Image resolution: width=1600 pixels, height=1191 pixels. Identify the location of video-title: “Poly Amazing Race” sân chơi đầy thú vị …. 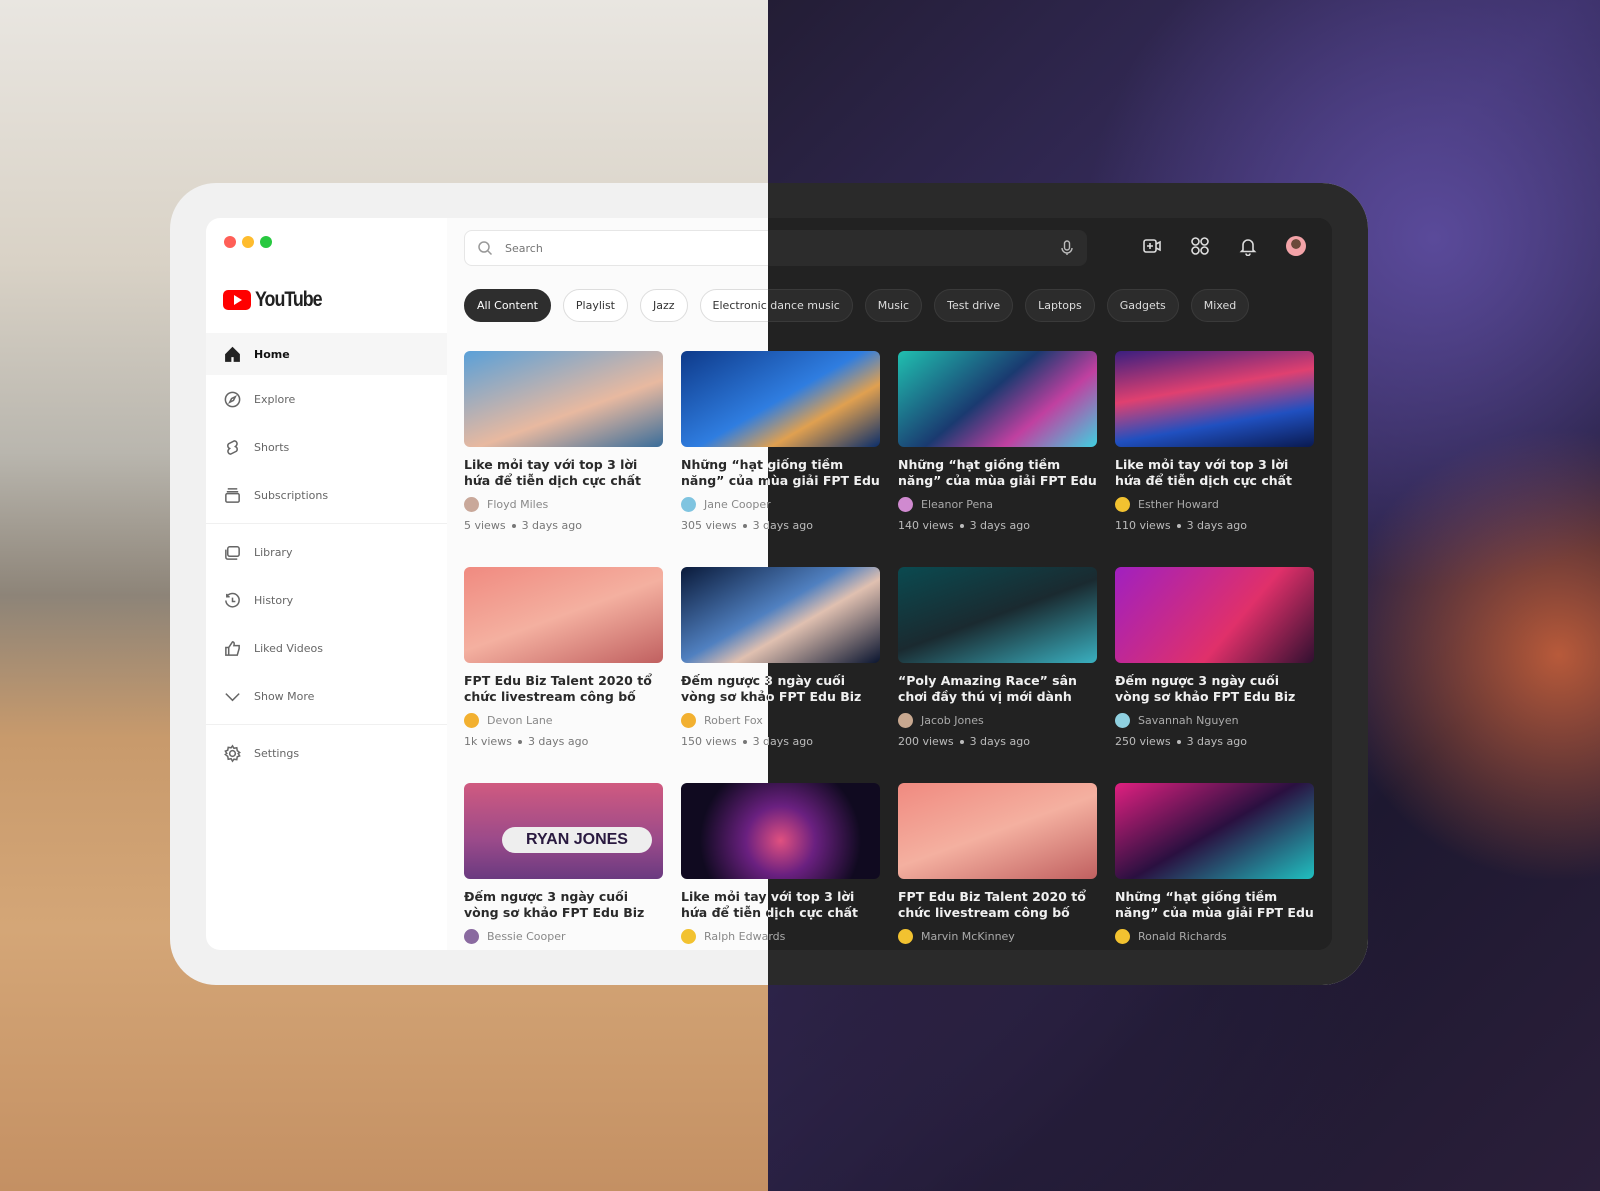
(997, 689).